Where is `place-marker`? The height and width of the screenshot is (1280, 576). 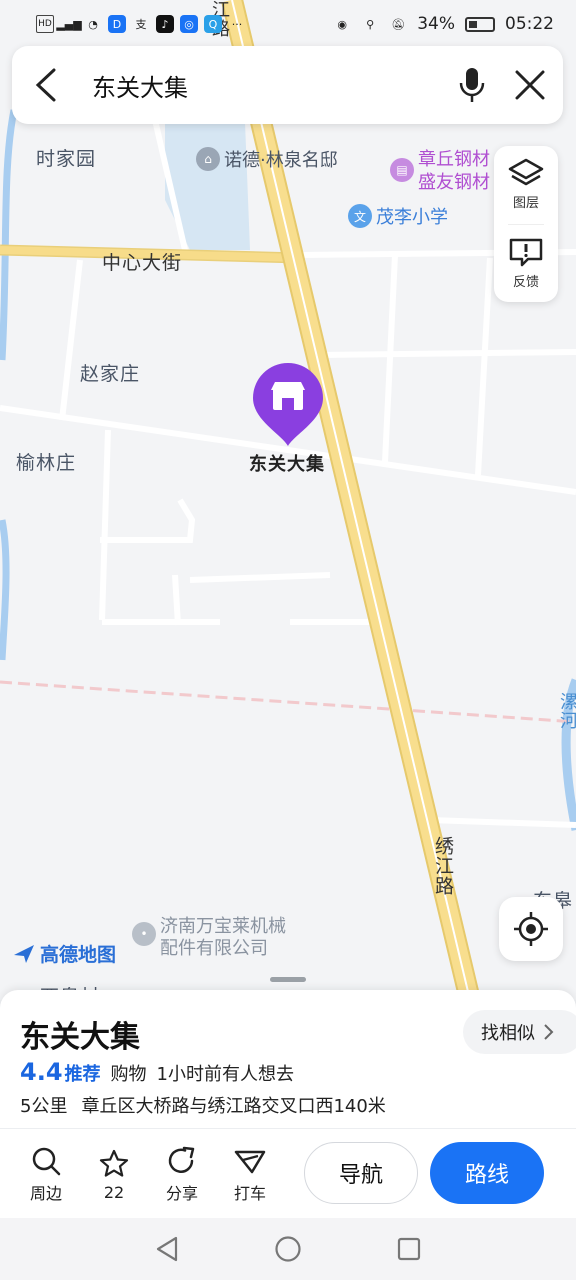
place-marker is located at coordinates (288, 405).